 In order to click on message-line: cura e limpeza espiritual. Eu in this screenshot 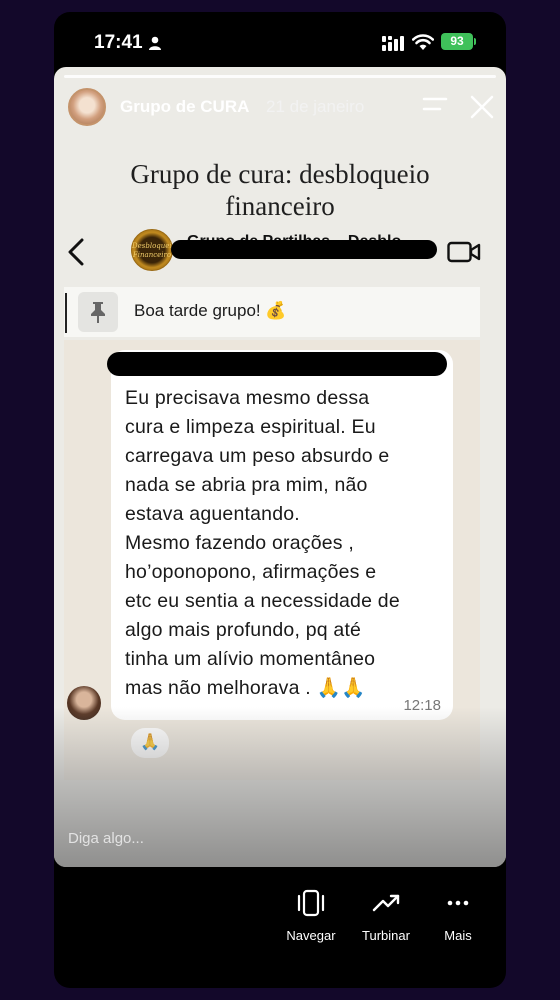, I will do `click(250, 427)`.